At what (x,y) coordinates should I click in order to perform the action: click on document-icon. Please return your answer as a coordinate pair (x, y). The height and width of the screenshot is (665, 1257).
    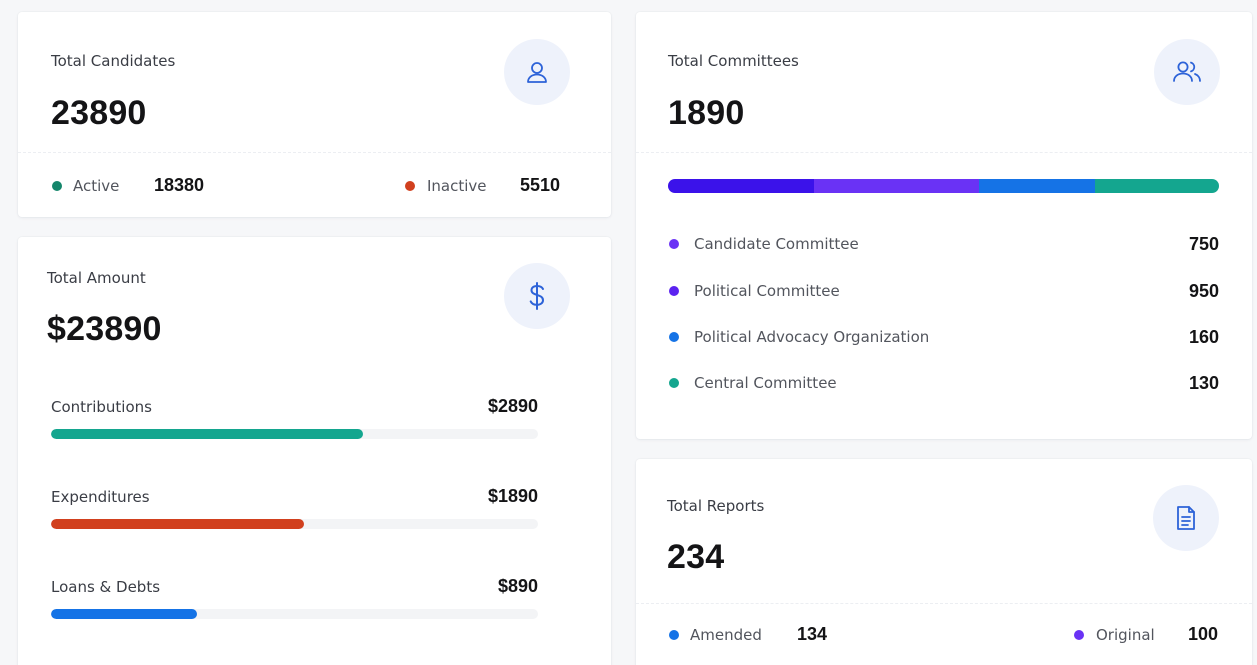
    Looking at the image, I should click on (1186, 518).